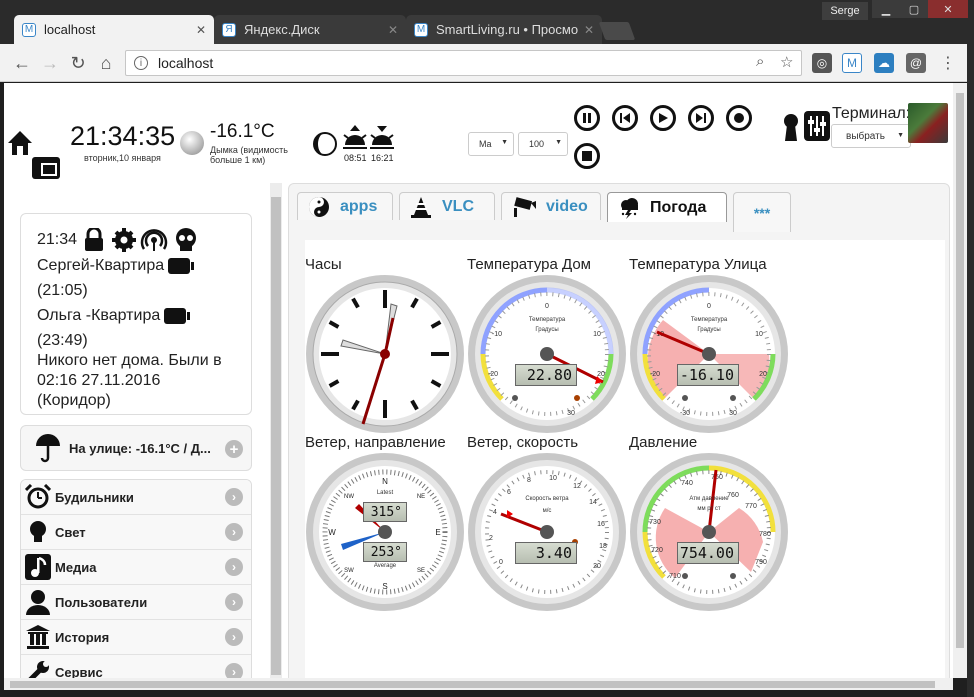  What do you see at coordinates (655, 374) in the screenshot?
I see `tick-label-neg20: -20` at bounding box center [655, 374].